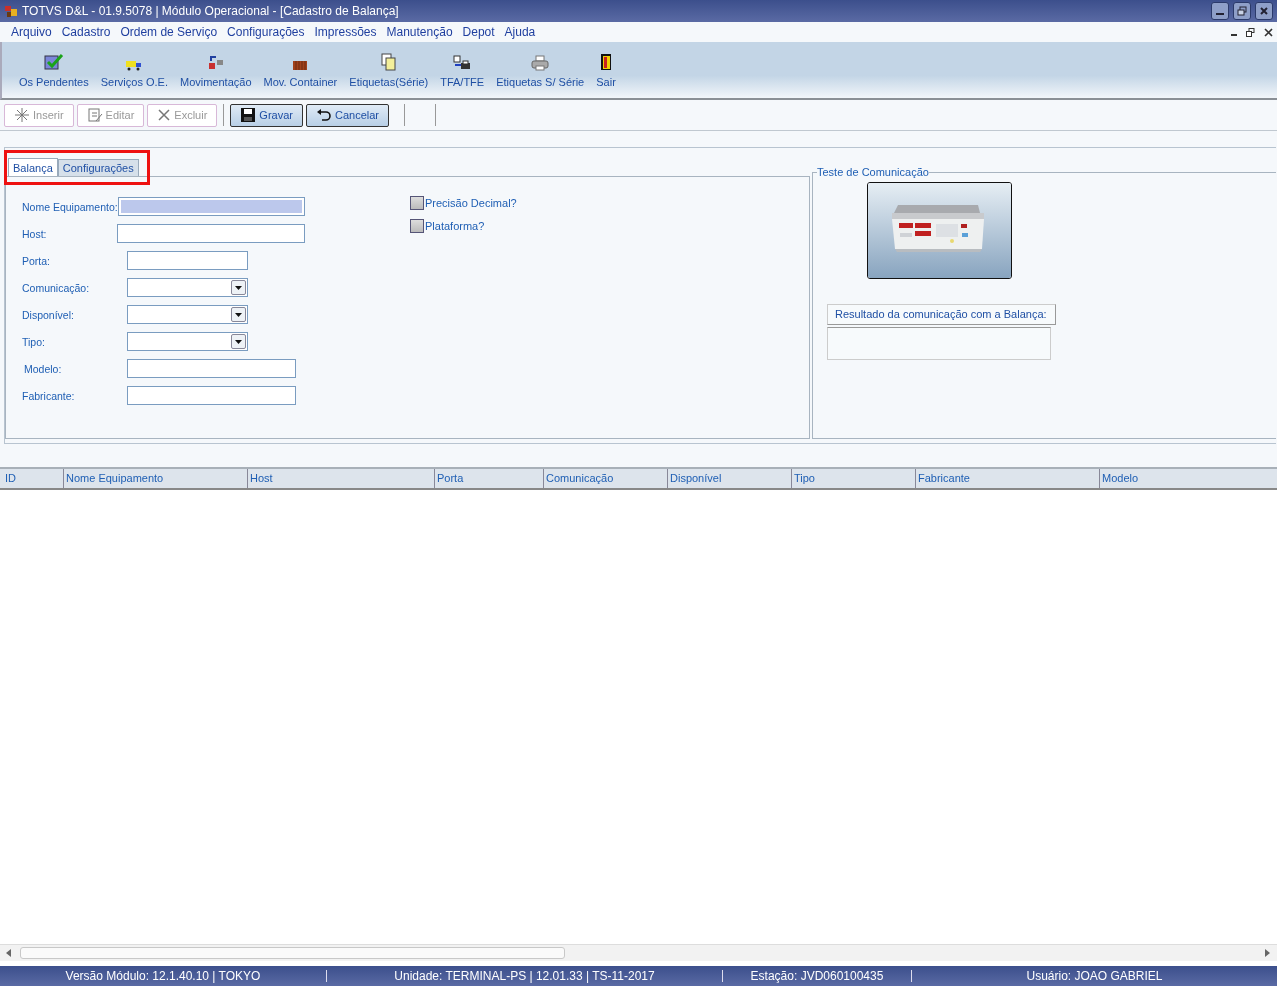 The height and width of the screenshot is (986, 1277). Describe the element at coordinates (163, 976) in the screenshot. I see `status-text: Versão Módulo: 12.1.40.10 | TOKYO` at that location.